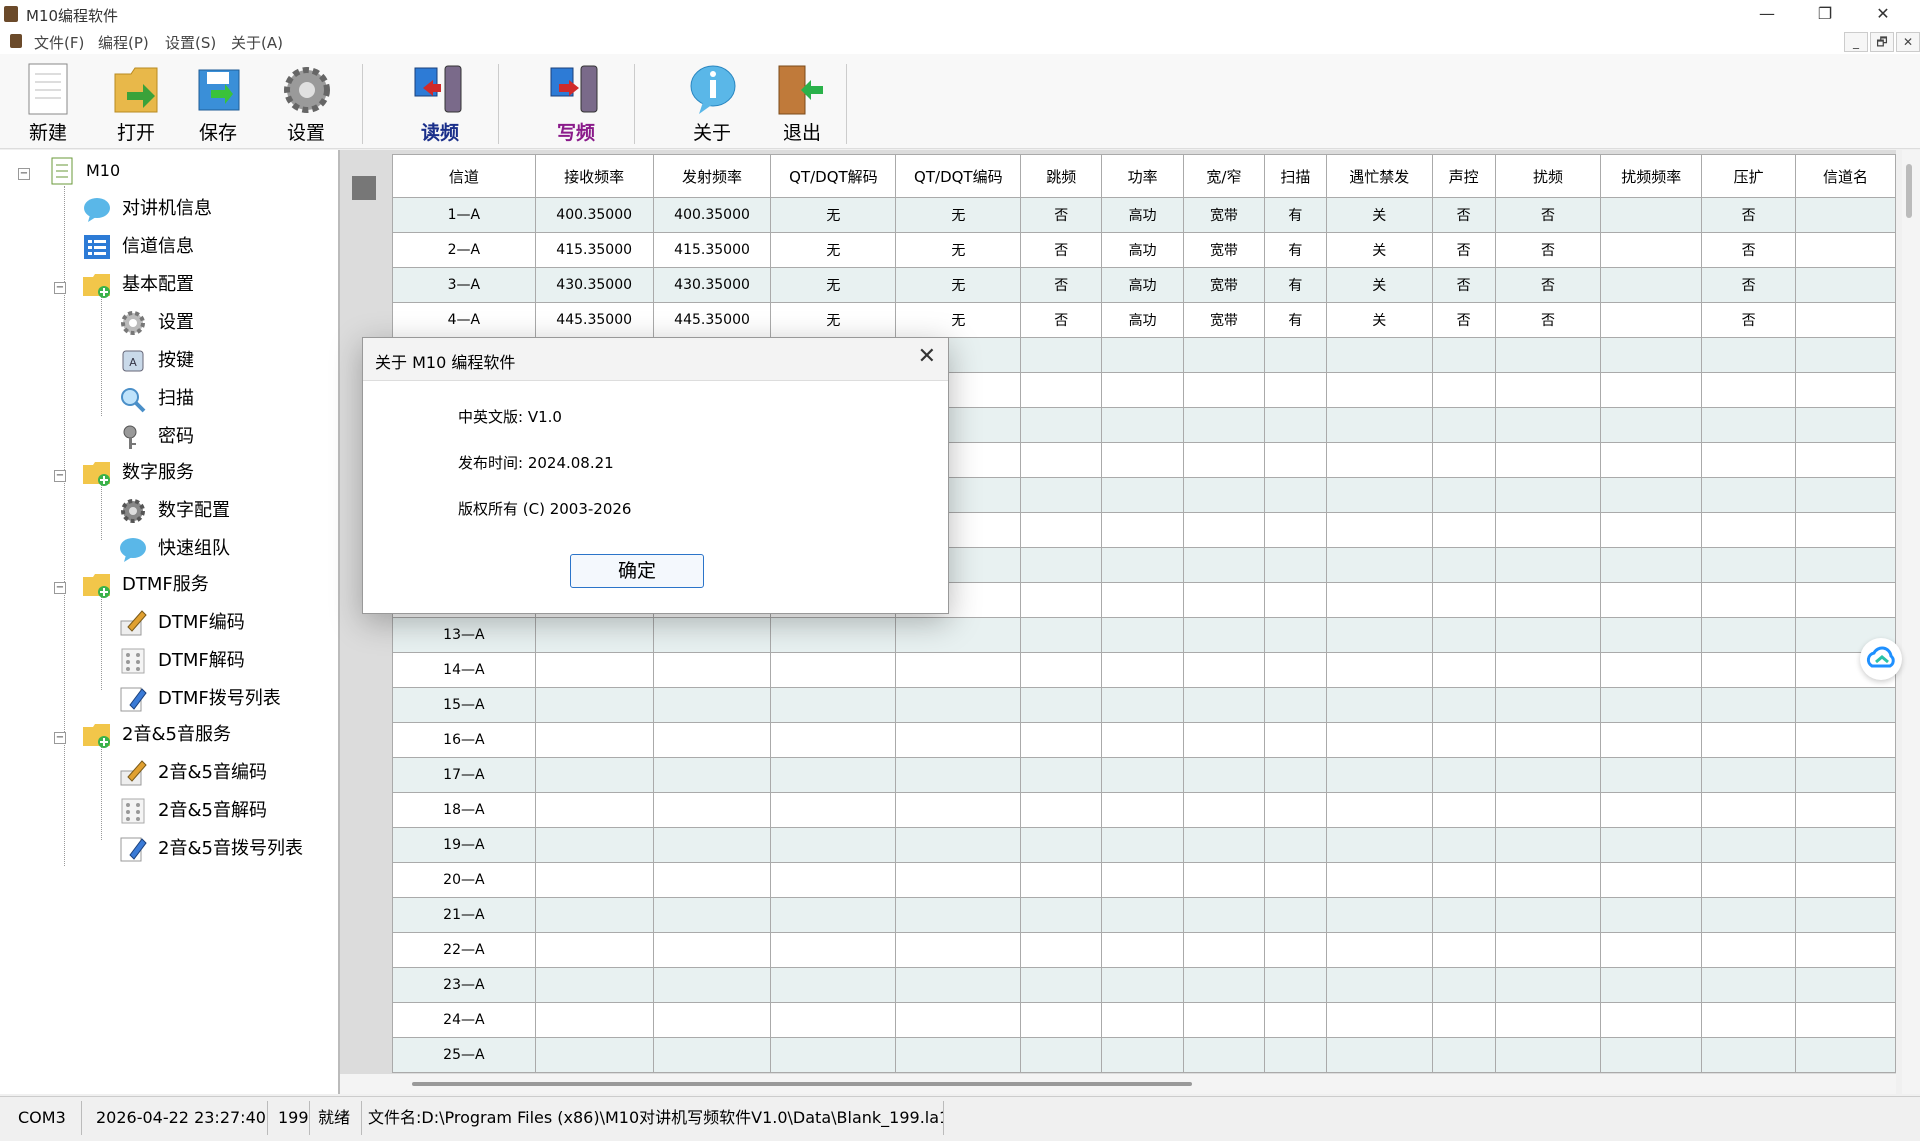 This screenshot has height=1141, width=1920. I want to click on column-header: 压扩, so click(1749, 176).